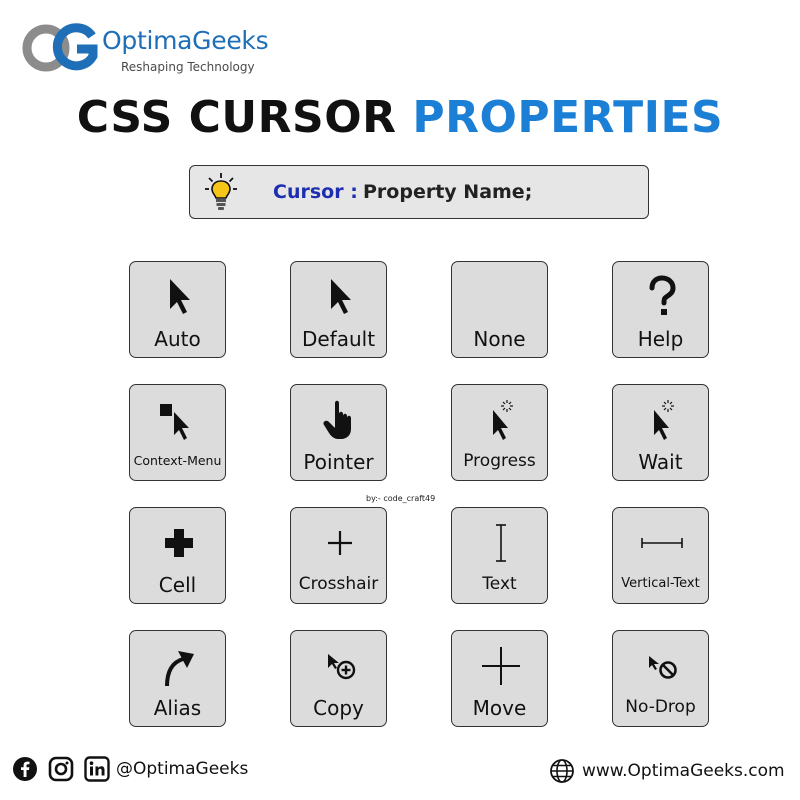 This screenshot has width=800, height=800. Describe the element at coordinates (660, 462) in the screenshot. I see `cursor-label: Wait` at that location.